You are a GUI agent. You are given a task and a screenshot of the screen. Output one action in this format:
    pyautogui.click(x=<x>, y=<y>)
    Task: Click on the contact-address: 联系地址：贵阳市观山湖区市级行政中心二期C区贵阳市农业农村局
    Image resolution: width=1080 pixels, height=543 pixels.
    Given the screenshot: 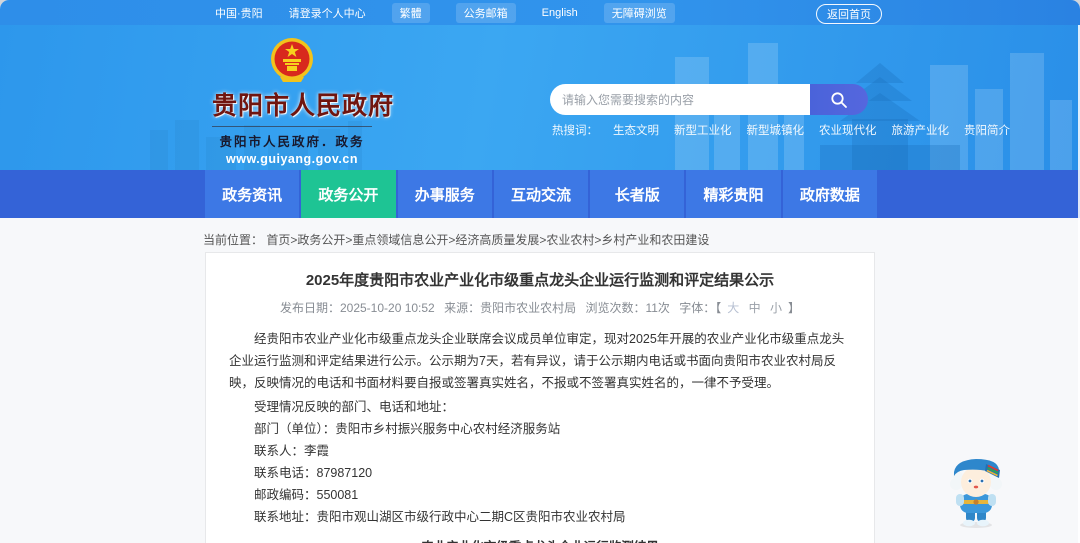 What is the action you would take?
    pyautogui.click(x=440, y=517)
    